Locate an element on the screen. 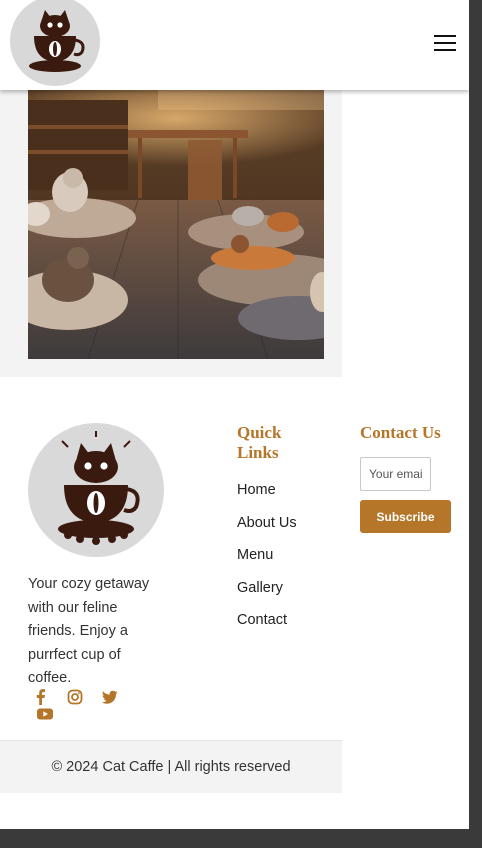  quick-link-contact: Contact is located at coordinates (267, 620).